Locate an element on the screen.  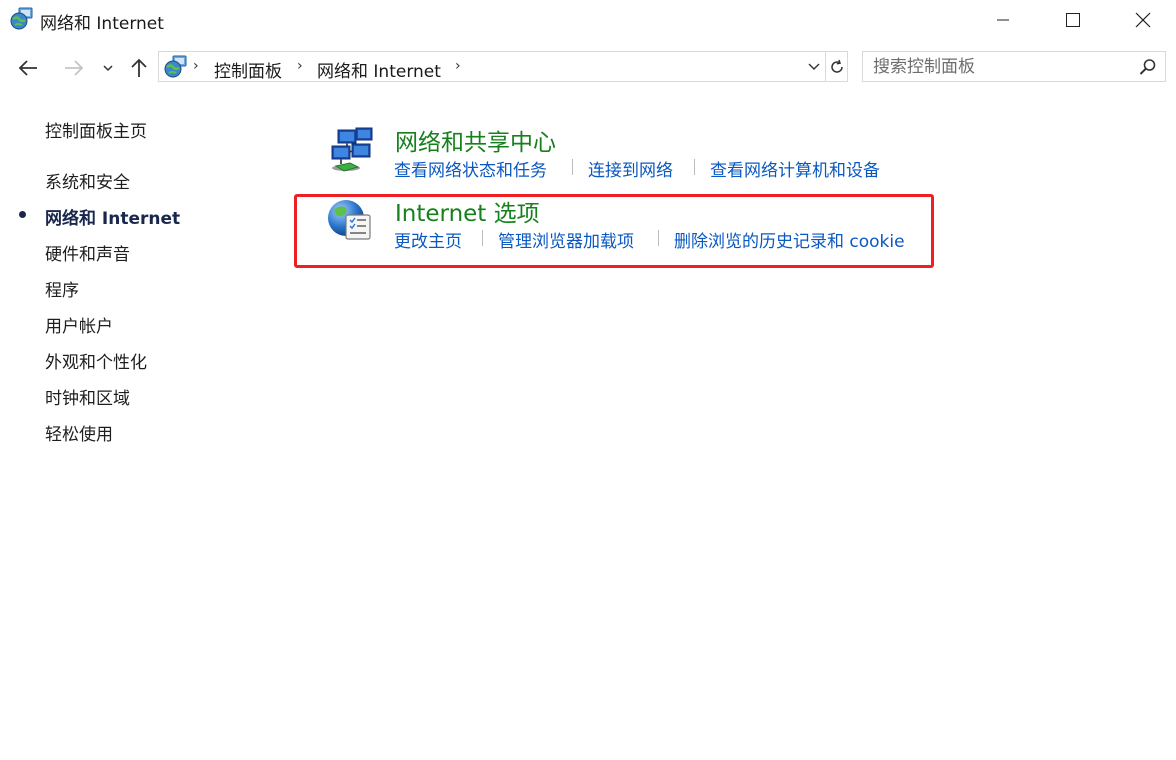
maximize-button is located at coordinates (1073, 20).